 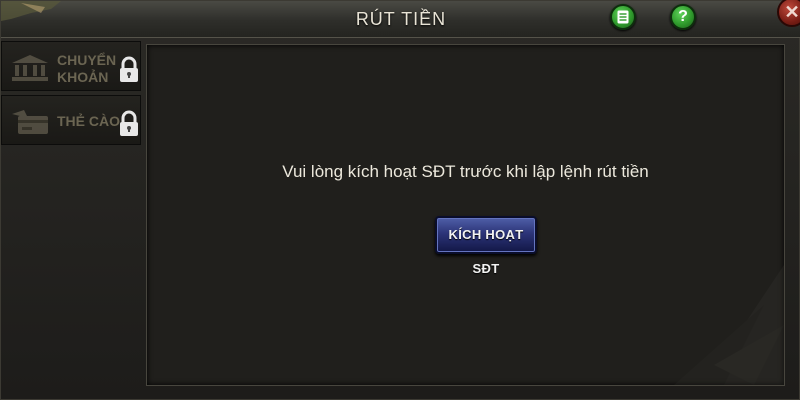 I want to click on document-list-icon, so click(x=623, y=17).